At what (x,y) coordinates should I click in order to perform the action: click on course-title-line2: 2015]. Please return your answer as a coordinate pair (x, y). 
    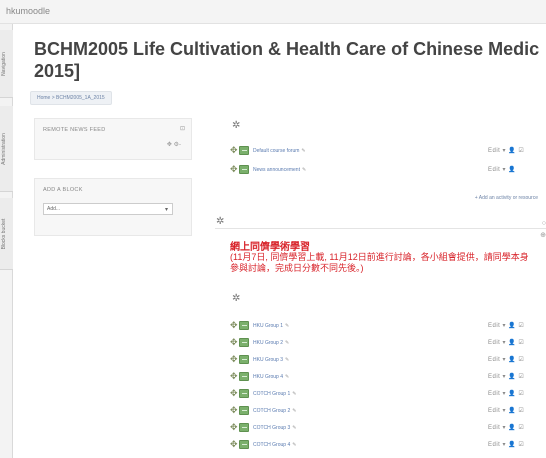
    Looking at the image, I should click on (57, 71).